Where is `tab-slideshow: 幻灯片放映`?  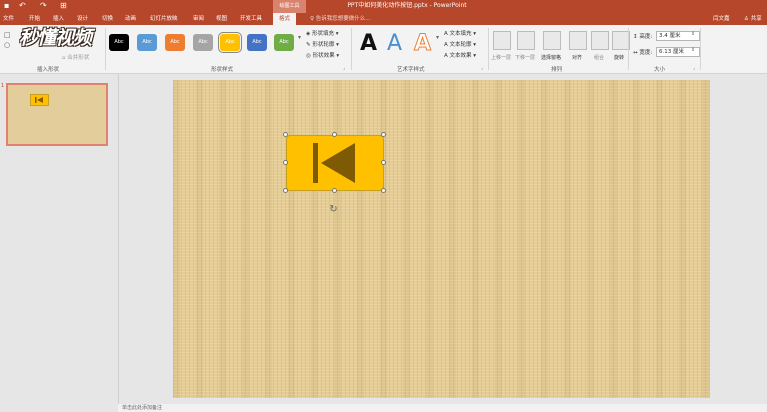 tab-slideshow: 幻灯片放映 is located at coordinates (164, 19).